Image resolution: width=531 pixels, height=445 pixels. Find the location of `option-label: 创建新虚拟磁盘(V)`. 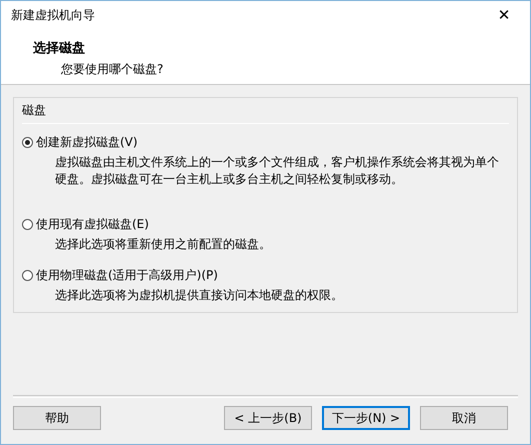

option-label: 创建新虚拟磁盘(V) is located at coordinates (87, 142).